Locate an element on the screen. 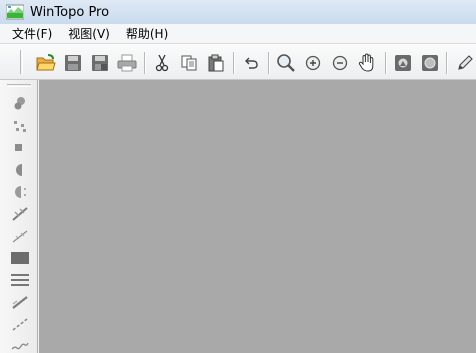  line-slash-tool-icon is located at coordinates (20, 214).